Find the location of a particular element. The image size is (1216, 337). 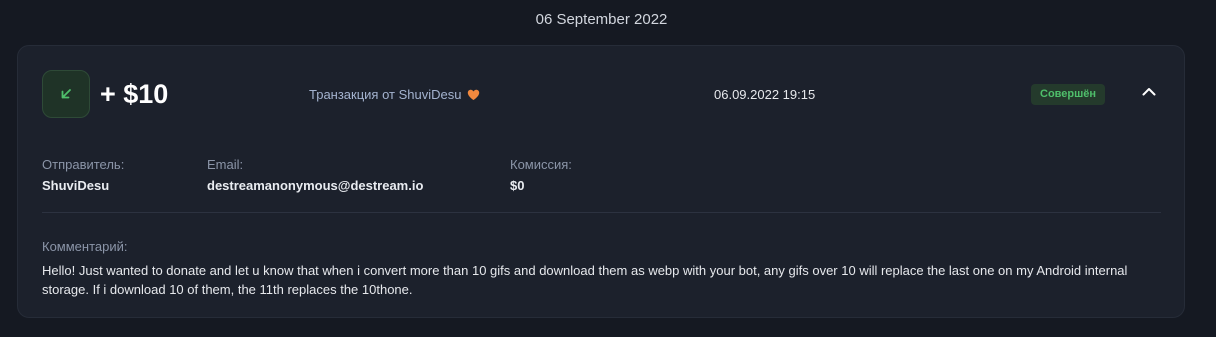

date-header: 06 September 2022 is located at coordinates (601, 19).